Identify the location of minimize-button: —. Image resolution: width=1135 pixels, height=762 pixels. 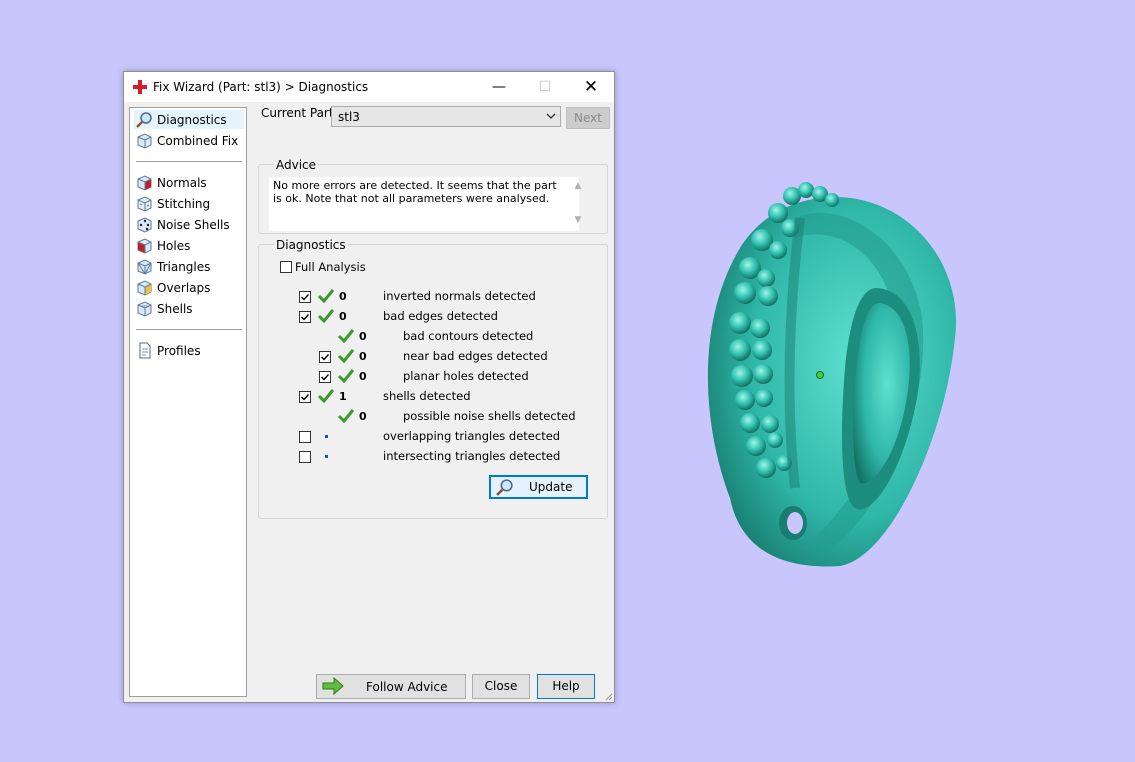
(499, 87).